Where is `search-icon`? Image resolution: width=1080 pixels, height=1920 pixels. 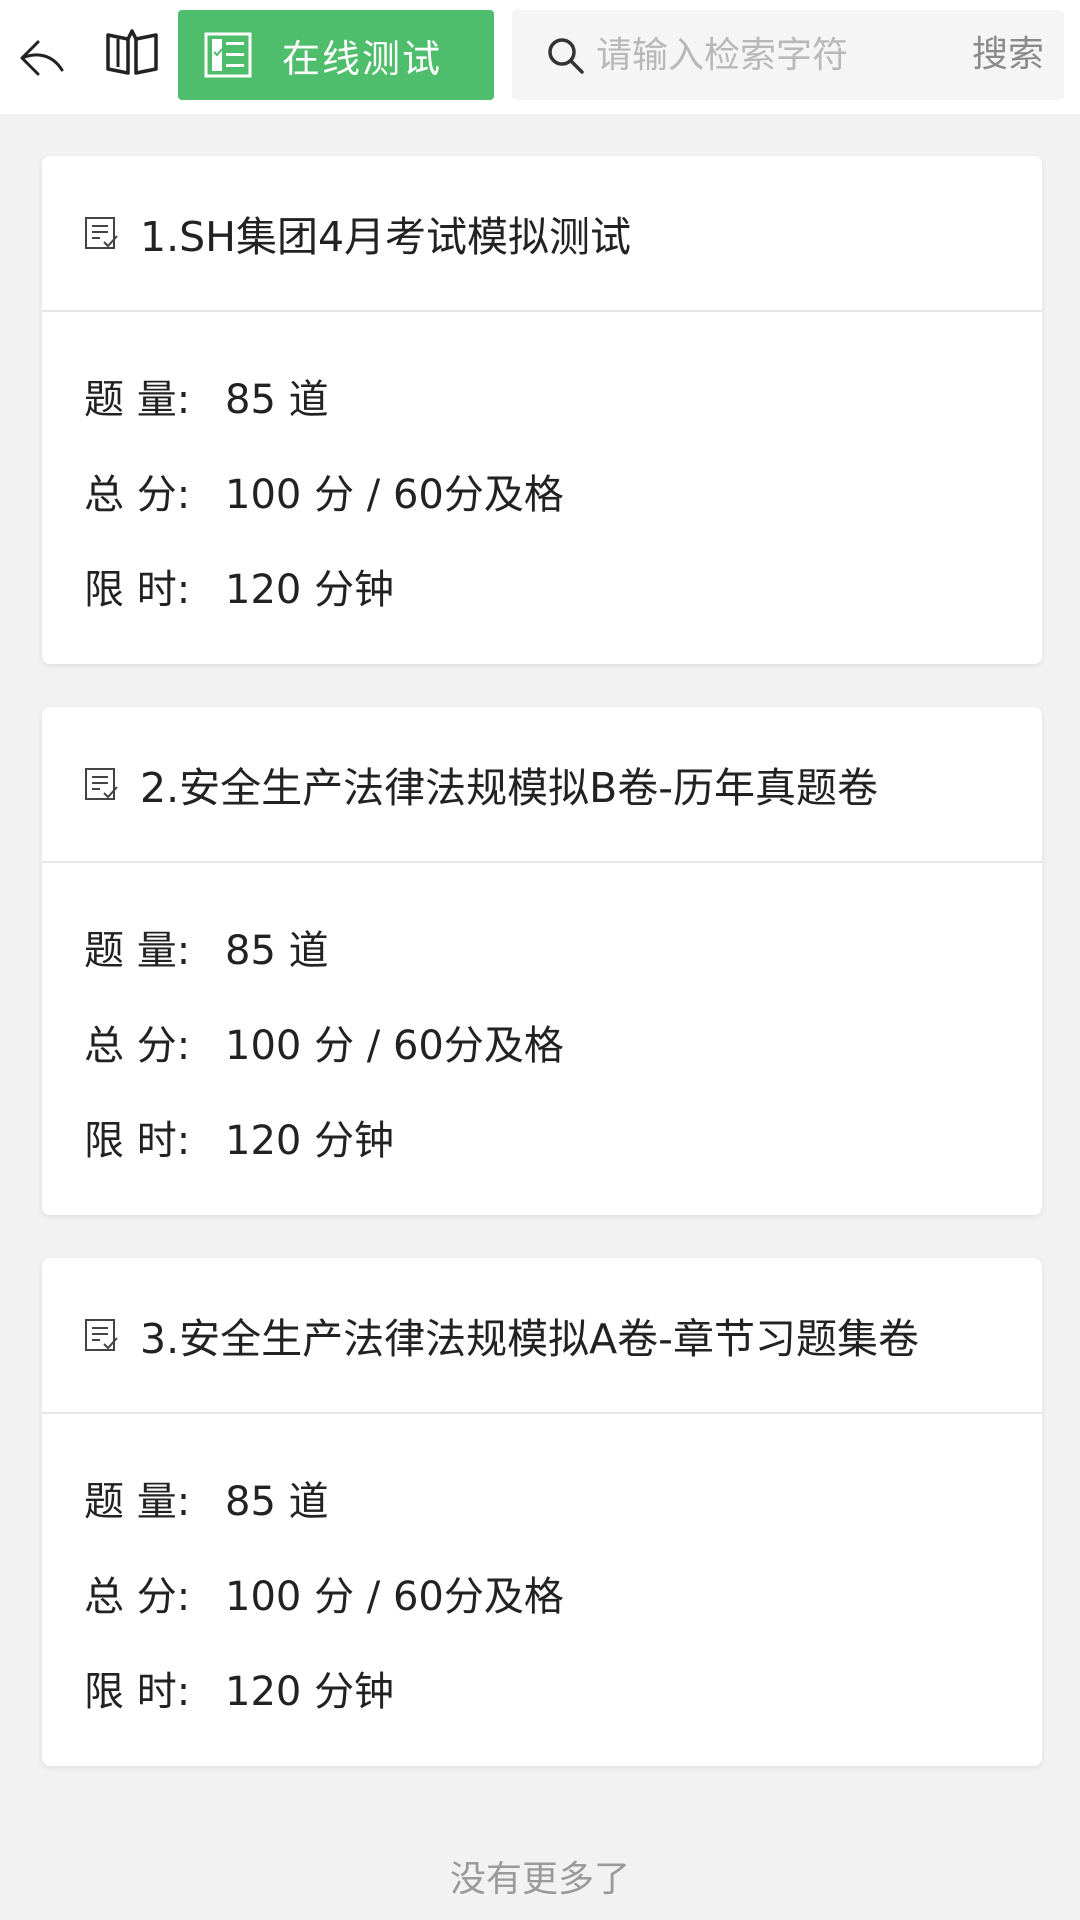
search-icon is located at coordinates (566, 56).